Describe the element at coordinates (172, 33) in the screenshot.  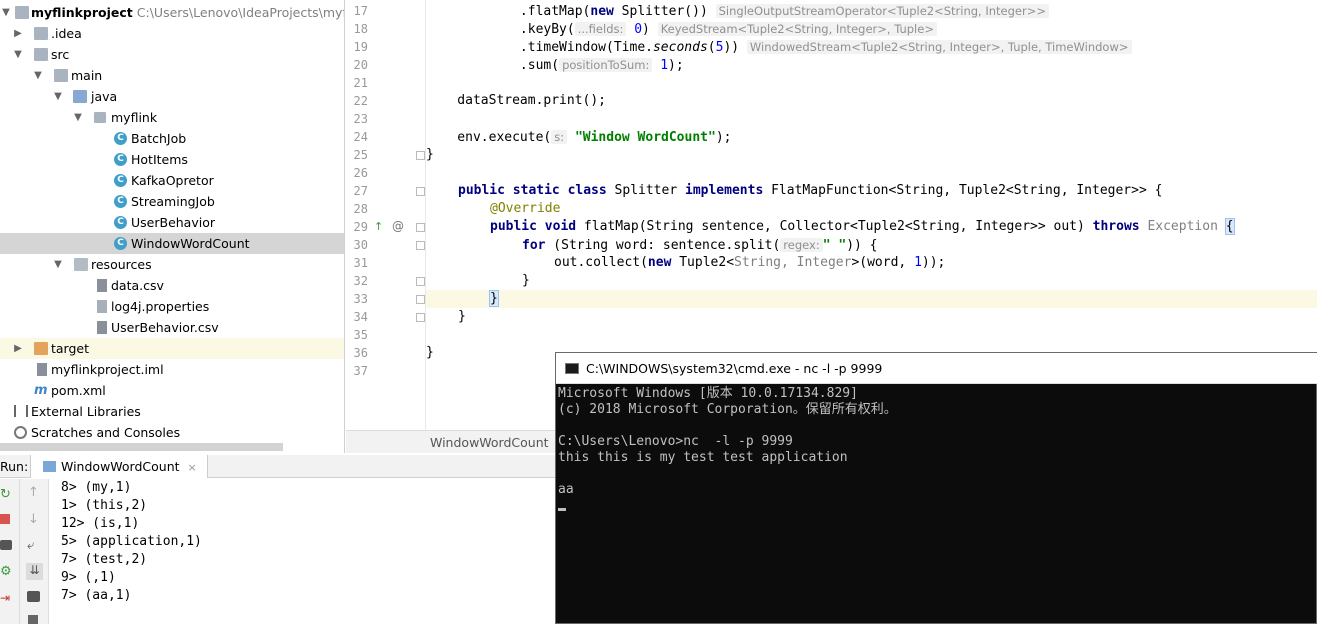
I see `tree-item-idea: ▶ .idea` at that location.